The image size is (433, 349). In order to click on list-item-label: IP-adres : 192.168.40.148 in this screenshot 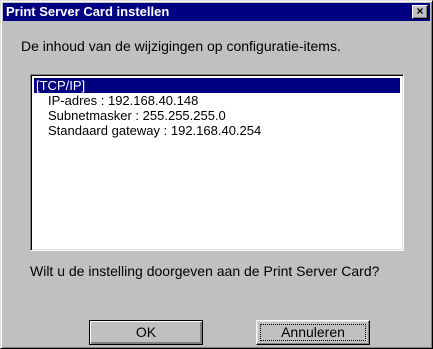, I will do `click(123, 100)`.